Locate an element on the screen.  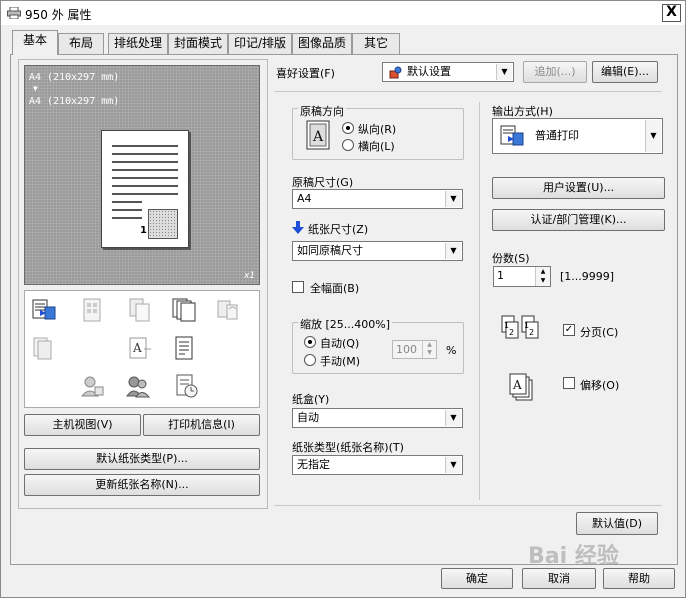
original-size-label: 原稿尺寸(G) is located at coordinates (323, 182).